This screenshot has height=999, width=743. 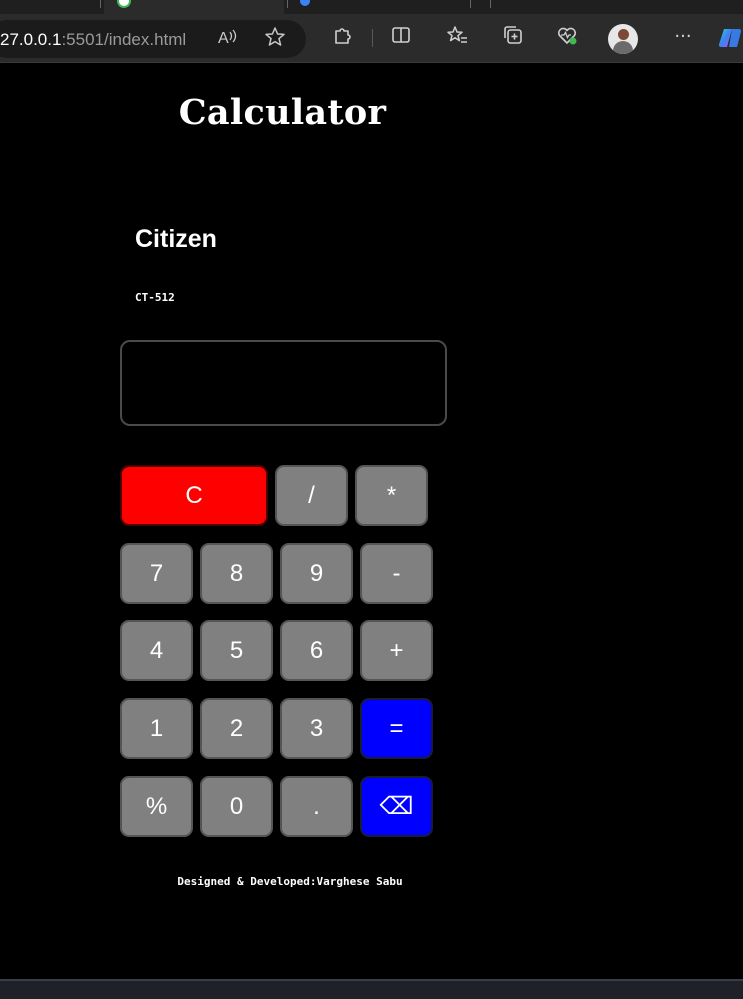 I want to click on footer-credit: Designed & Developed:Varghese Sabu, so click(x=290, y=881).